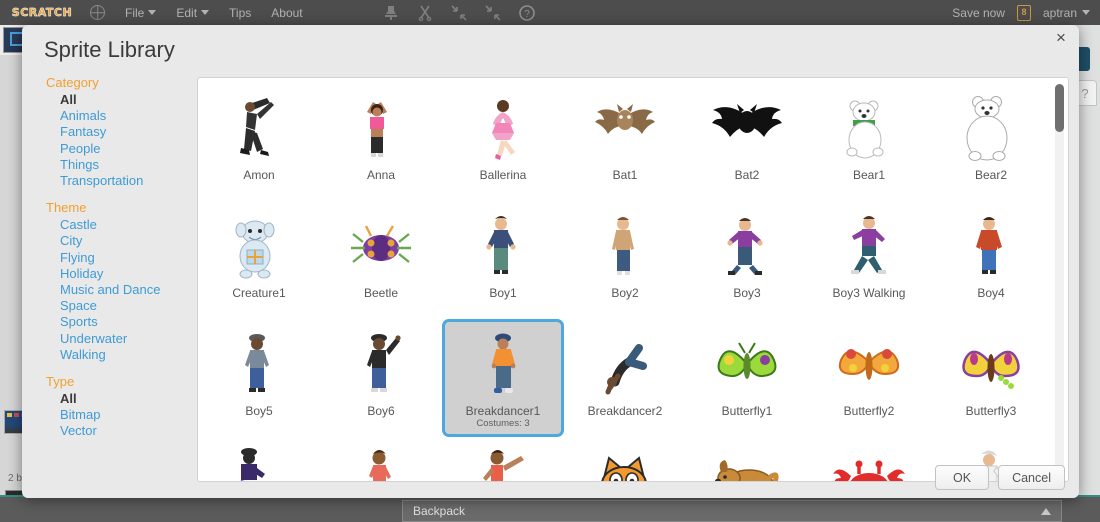 This screenshot has width=1100, height=522. Describe the element at coordinates (747, 411) in the screenshot. I see `sprite-label: Butterfly1` at that location.